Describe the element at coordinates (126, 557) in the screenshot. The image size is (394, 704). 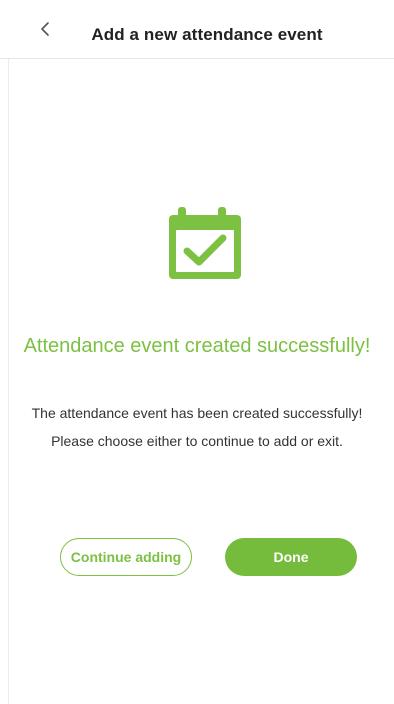
I see `continue-adding-button: Continue adding` at that location.